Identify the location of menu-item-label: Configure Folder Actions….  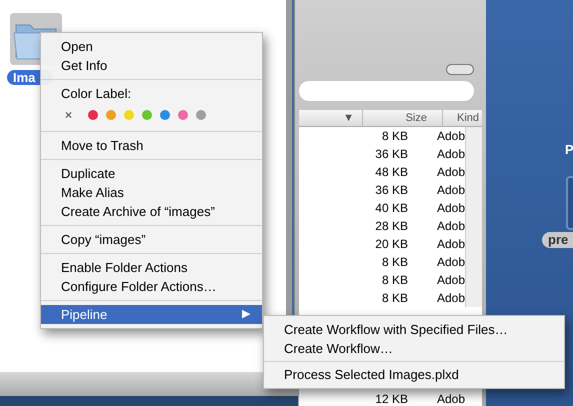
(138, 287).